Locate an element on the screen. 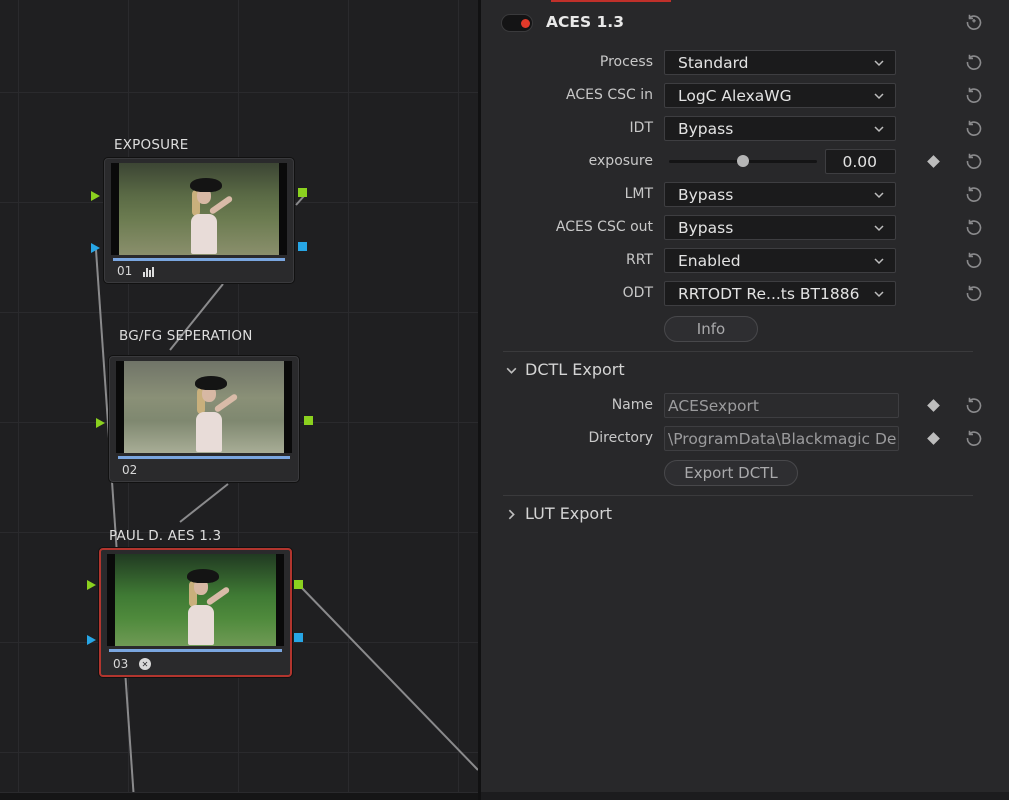  exposure-slider-handle is located at coordinates (743, 161).